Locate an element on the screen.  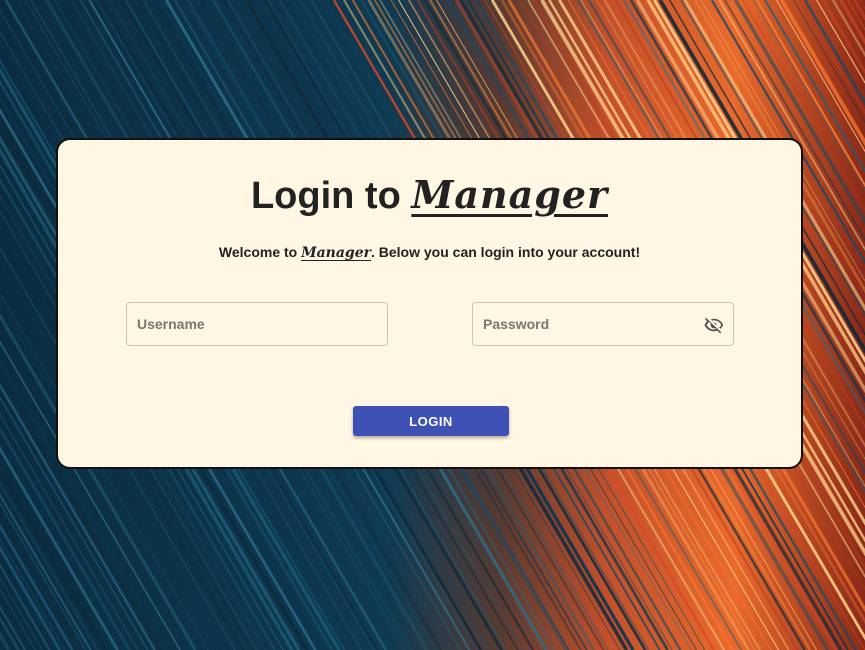
username-input is located at coordinates (257, 324).